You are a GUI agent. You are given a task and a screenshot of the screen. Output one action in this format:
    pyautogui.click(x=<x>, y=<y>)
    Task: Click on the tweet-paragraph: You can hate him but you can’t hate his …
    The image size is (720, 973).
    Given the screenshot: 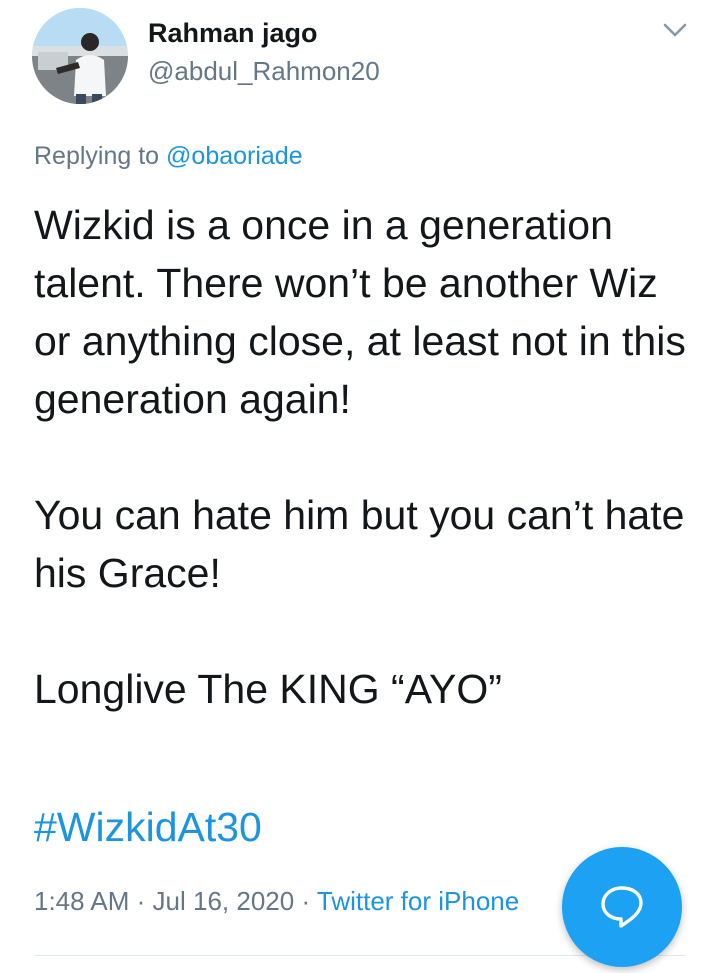 What is the action you would take?
    pyautogui.click(x=359, y=544)
    